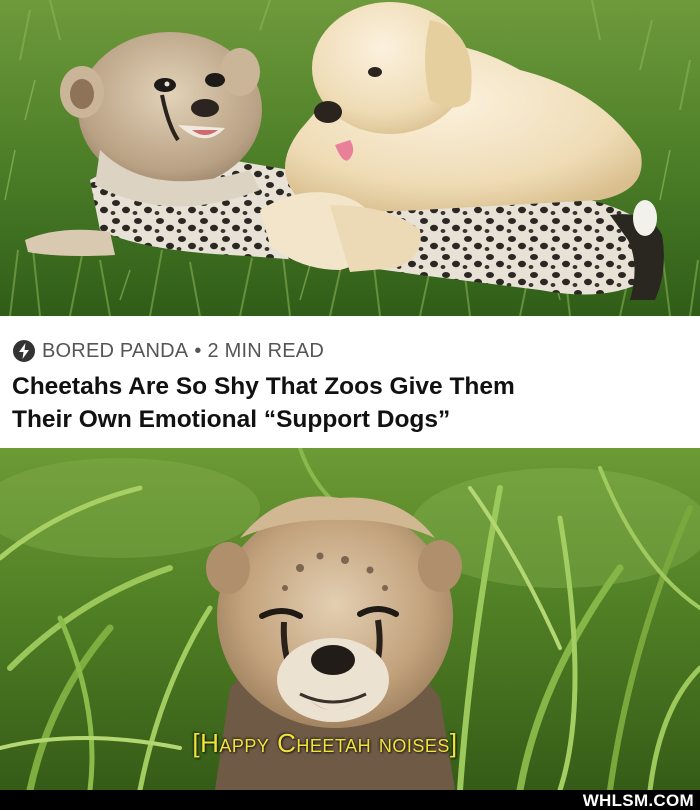  What do you see at coordinates (24, 351) in the screenshot?
I see `bolt-icon` at bounding box center [24, 351].